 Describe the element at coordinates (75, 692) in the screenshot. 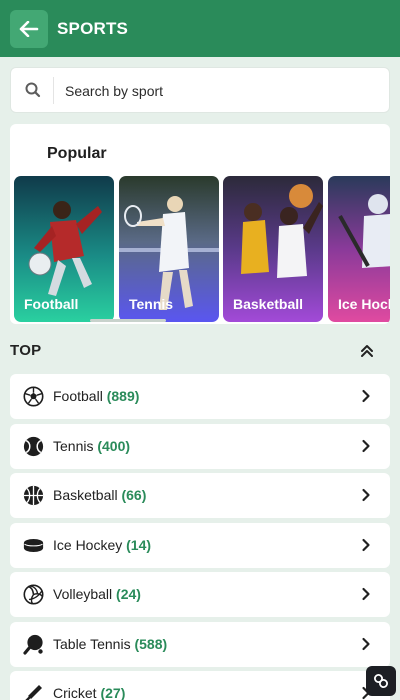

I see `sport-name: Cricket` at that location.